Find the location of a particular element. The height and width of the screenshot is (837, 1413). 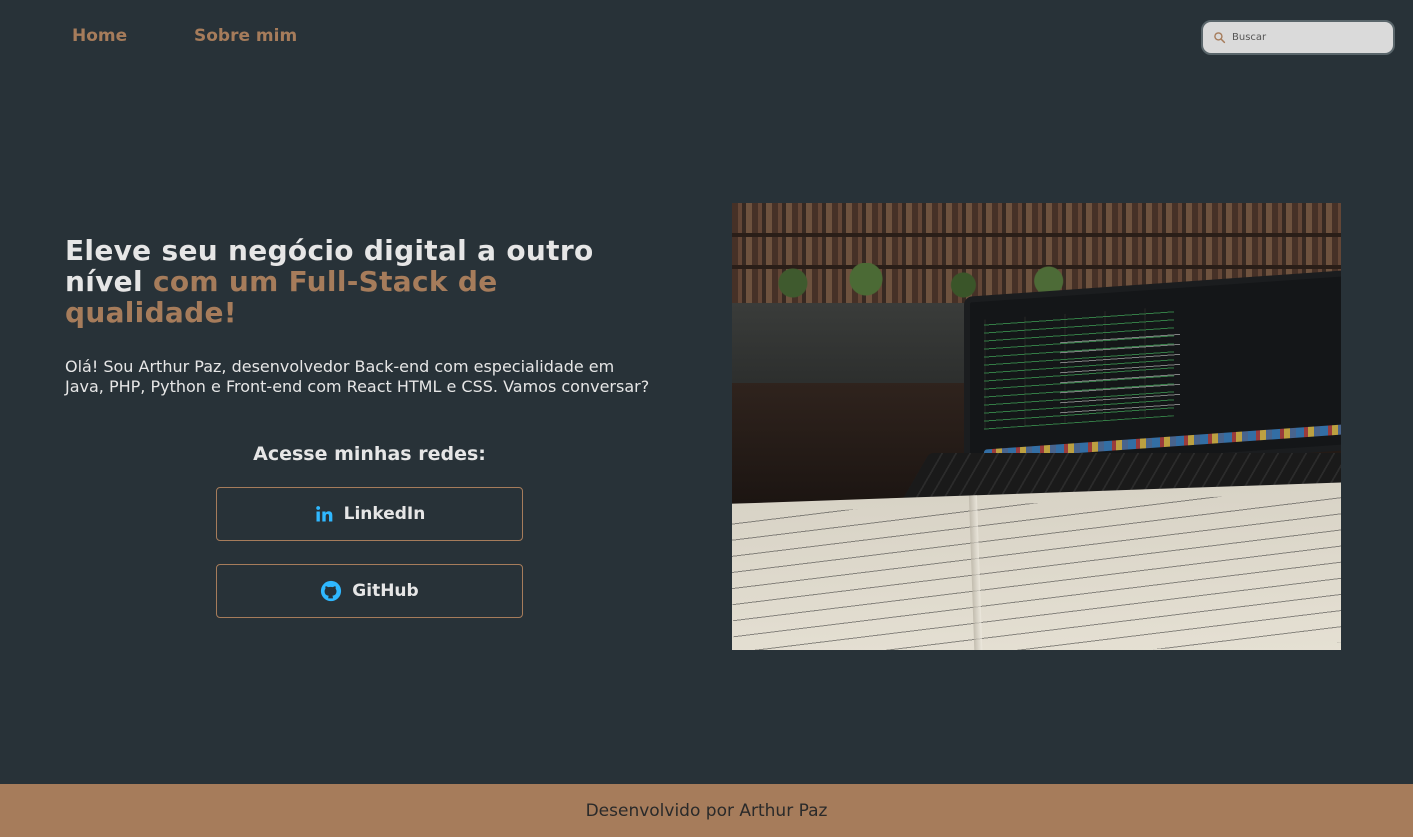

top-navbar: Home Sobre mim is located at coordinates (706, 38).